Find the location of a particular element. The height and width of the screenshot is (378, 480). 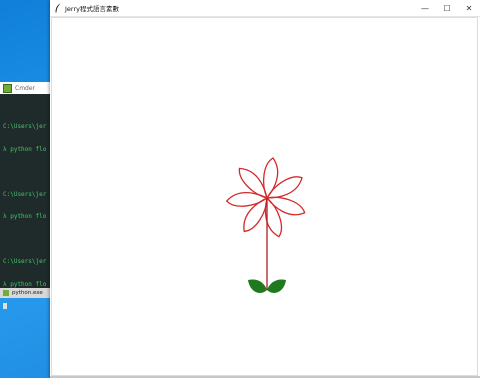

window-title: Jerry程式語言素數 is located at coordinates (92, 9).